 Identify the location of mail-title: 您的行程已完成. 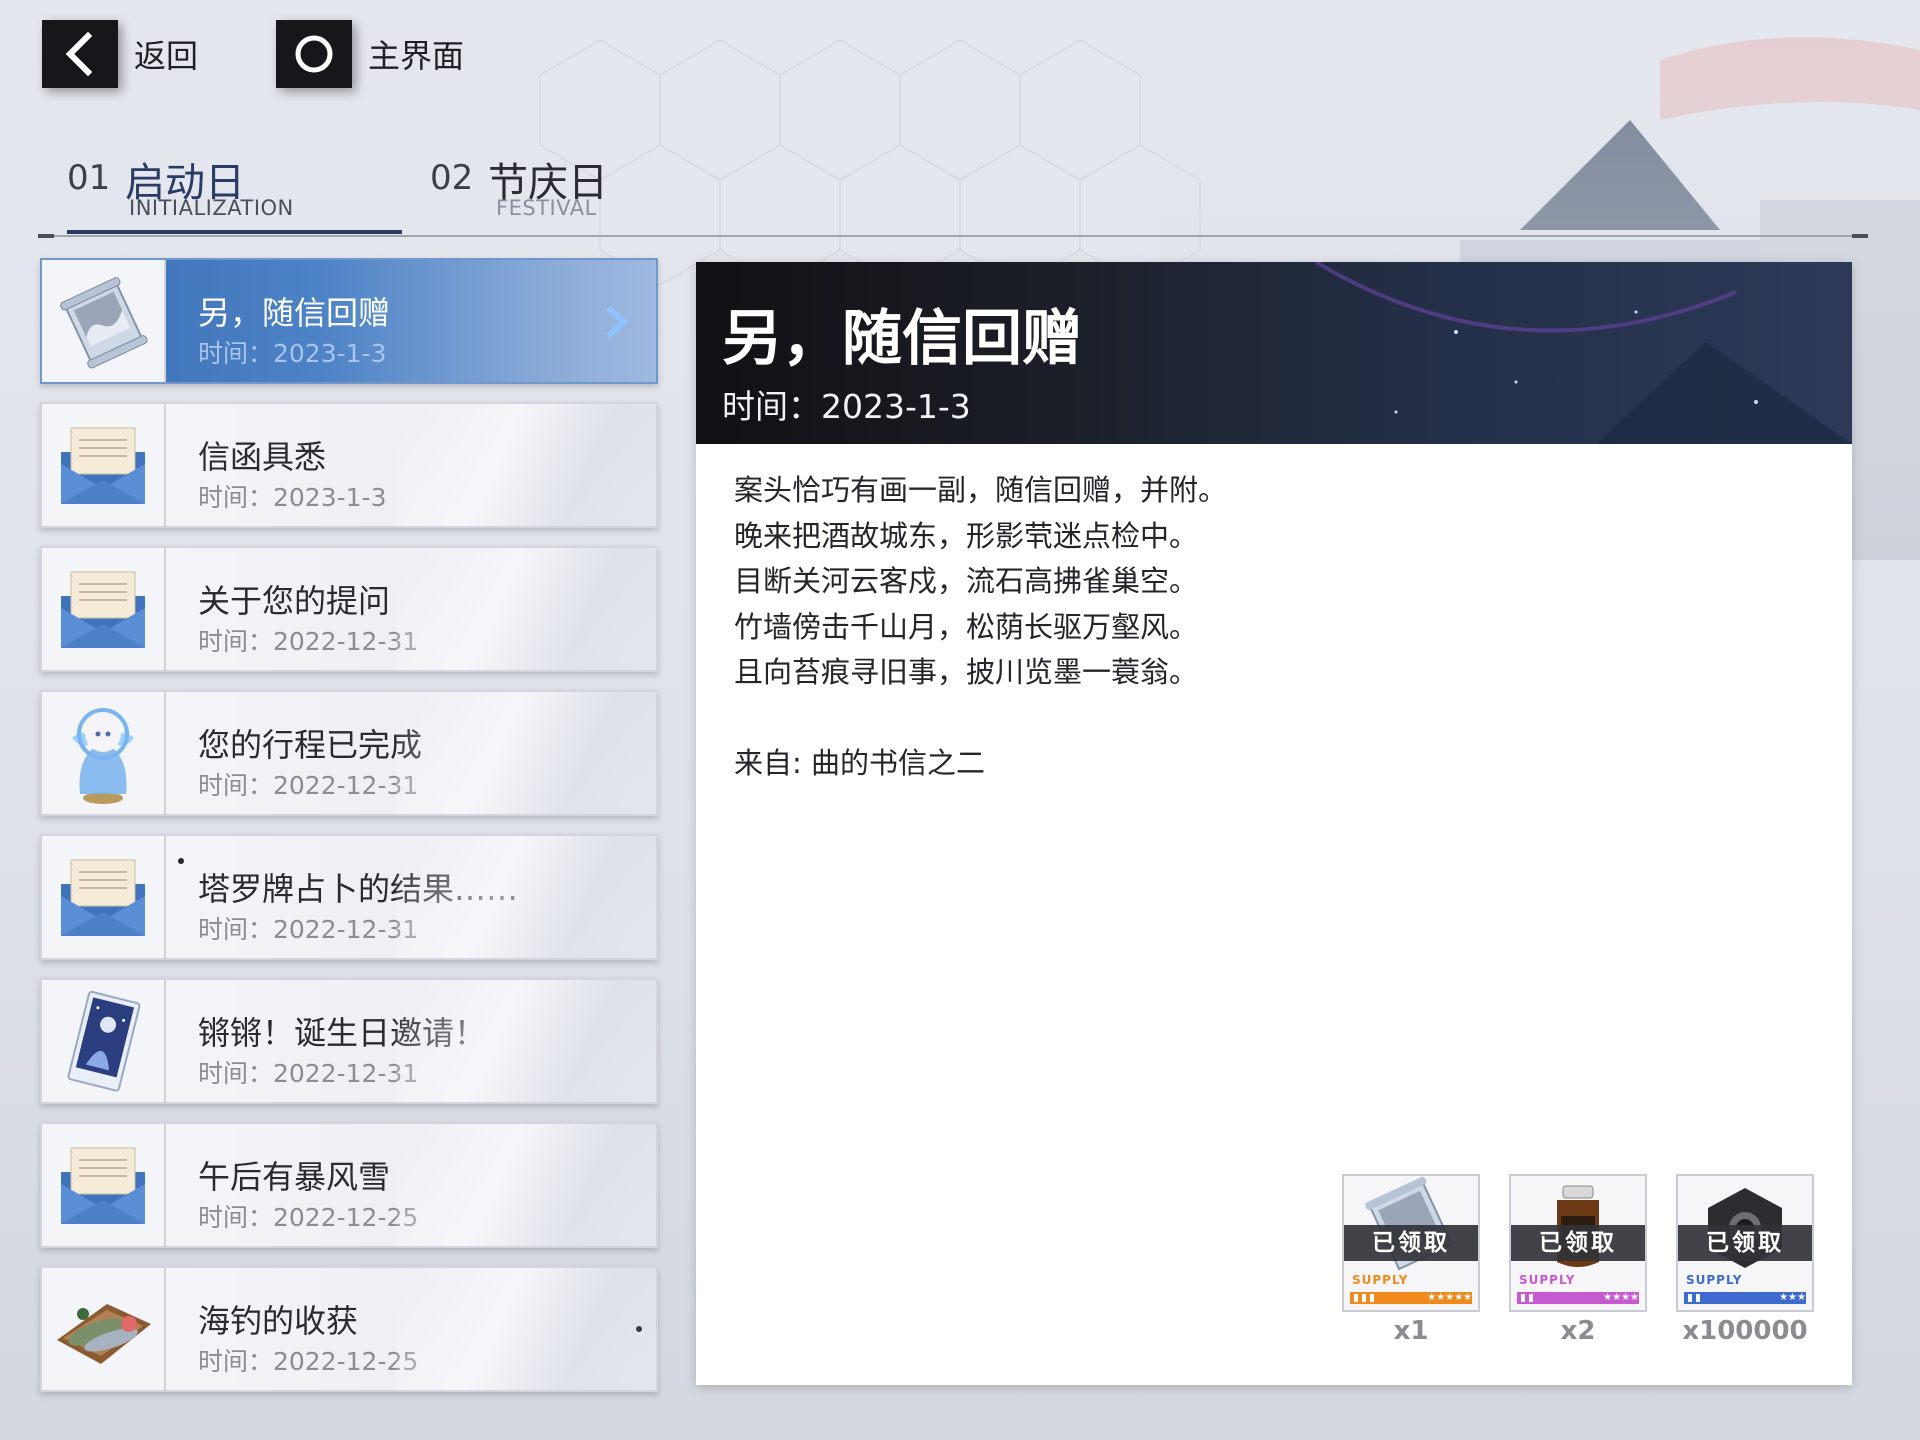
(310, 745).